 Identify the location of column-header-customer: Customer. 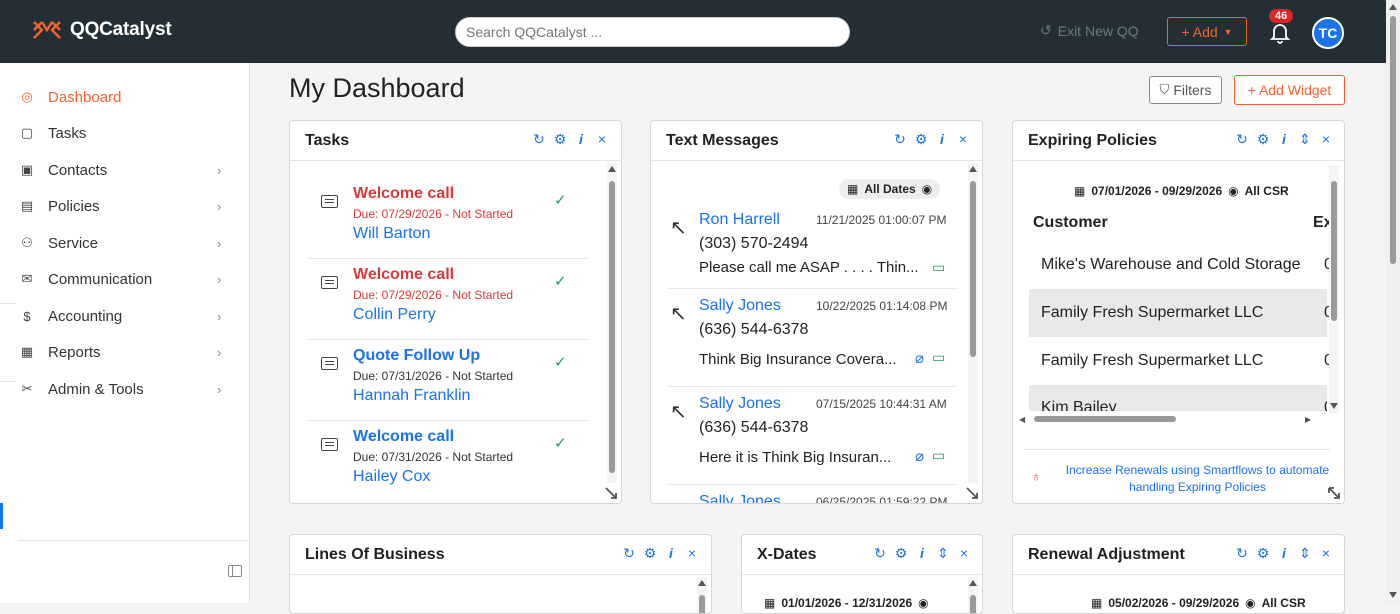
(1070, 223).